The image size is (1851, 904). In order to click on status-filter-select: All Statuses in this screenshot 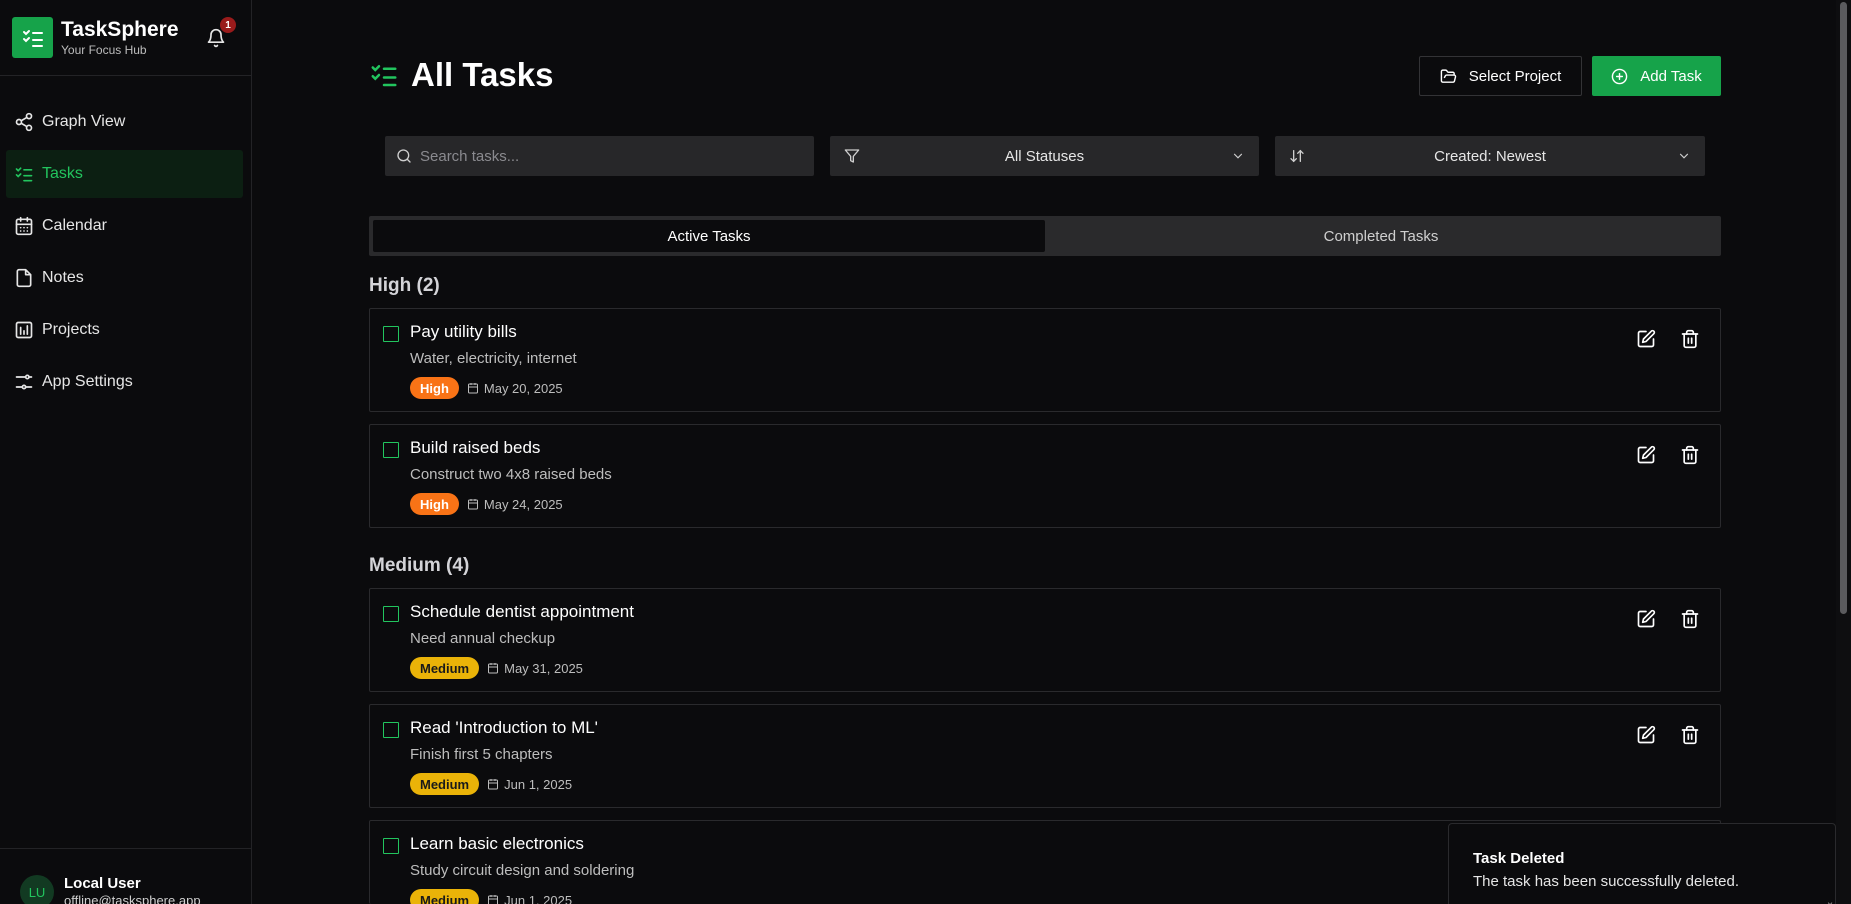, I will do `click(1044, 156)`.